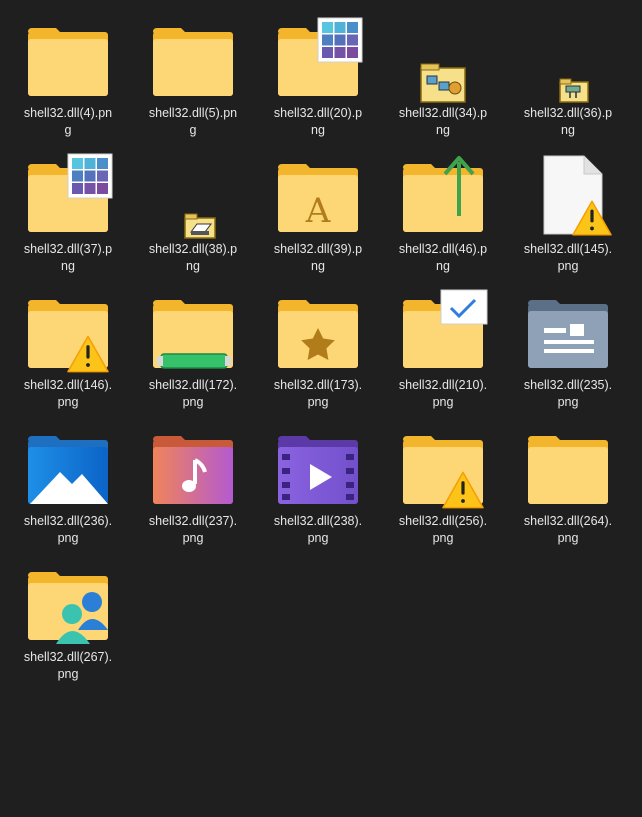 The width and height of the screenshot is (642, 817). I want to click on file-item: shell32.dll(20).p ng, so click(327, 74).